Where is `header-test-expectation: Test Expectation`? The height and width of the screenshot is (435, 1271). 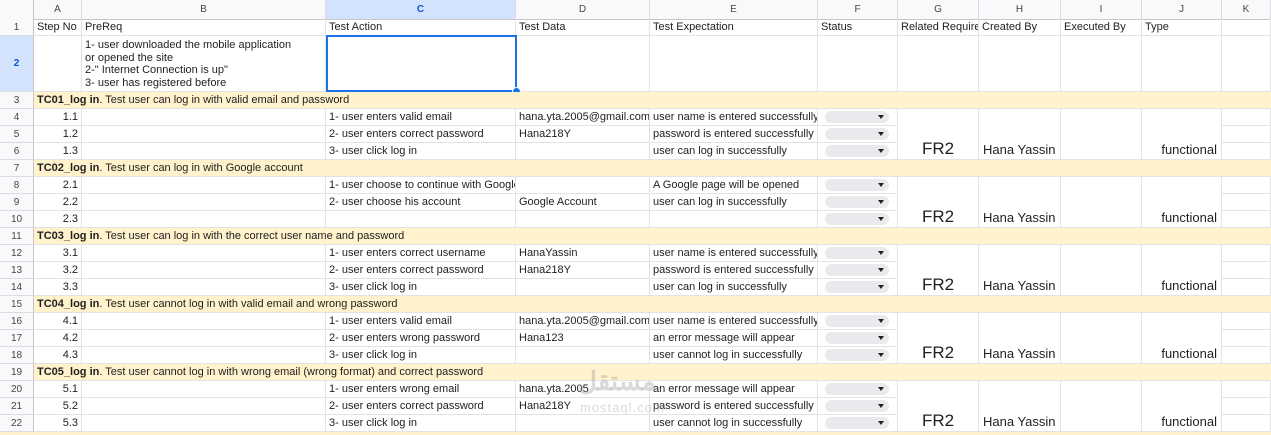 header-test-expectation: Test Expectation is located at coordinates (734, 27).